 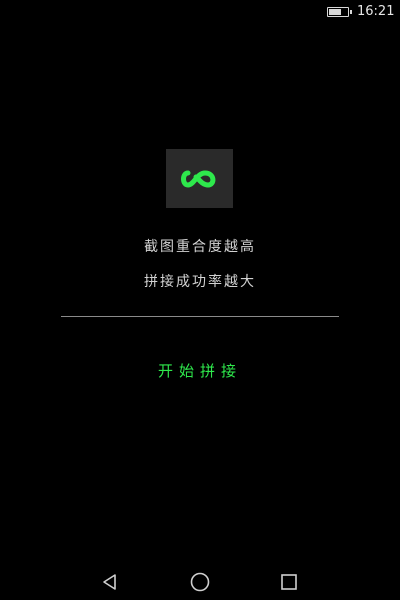 I want to click on recent-square-icon, so click(x=289, y=582).